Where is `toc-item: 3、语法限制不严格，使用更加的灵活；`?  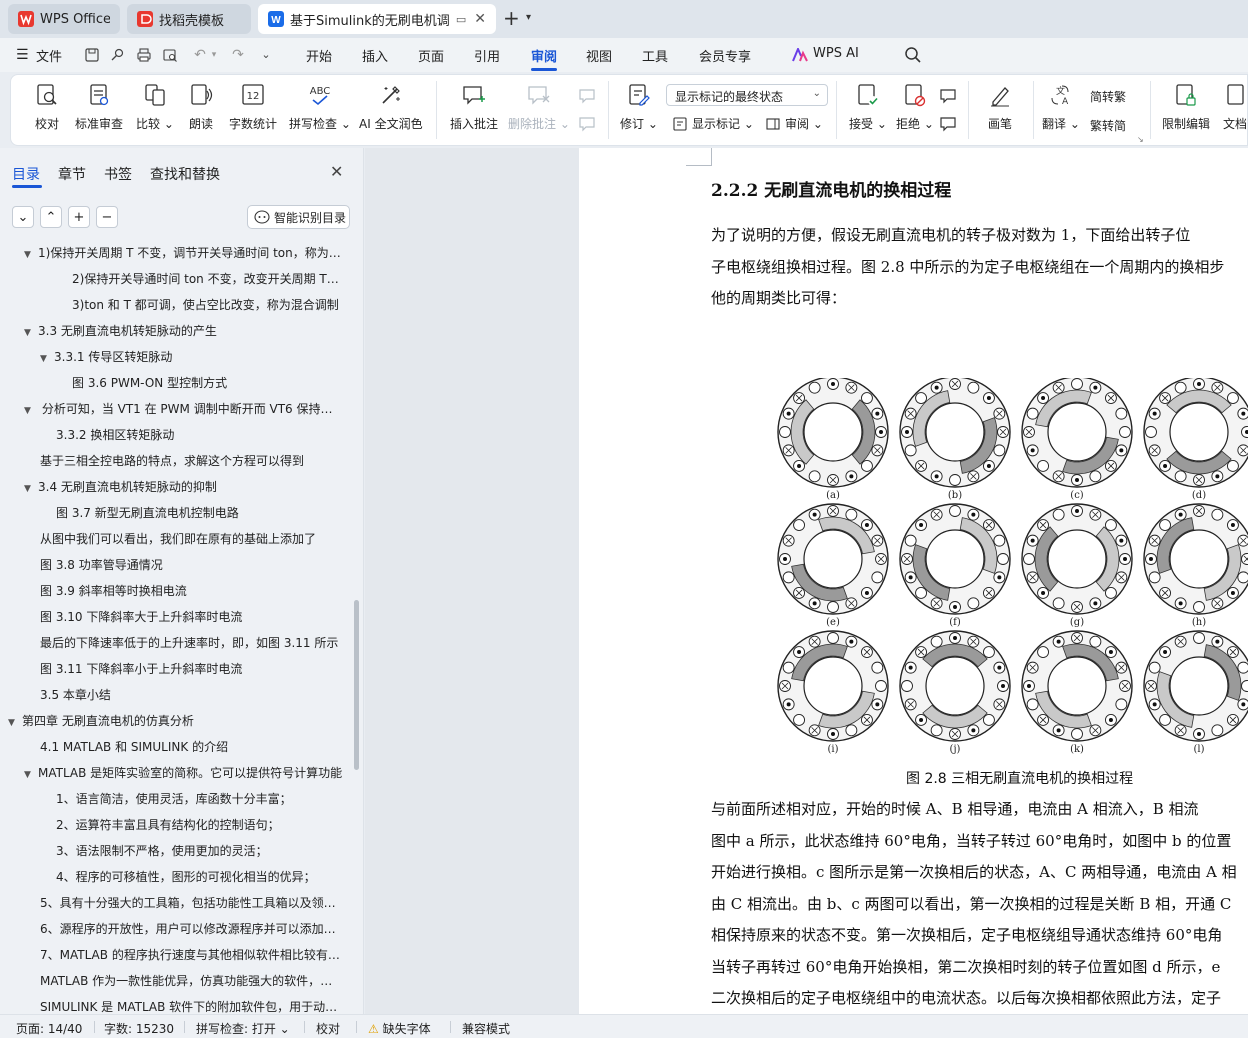 toc-item: 3、语法限制不严格，使用更加的灵活； is located at coordinates (200, 851).